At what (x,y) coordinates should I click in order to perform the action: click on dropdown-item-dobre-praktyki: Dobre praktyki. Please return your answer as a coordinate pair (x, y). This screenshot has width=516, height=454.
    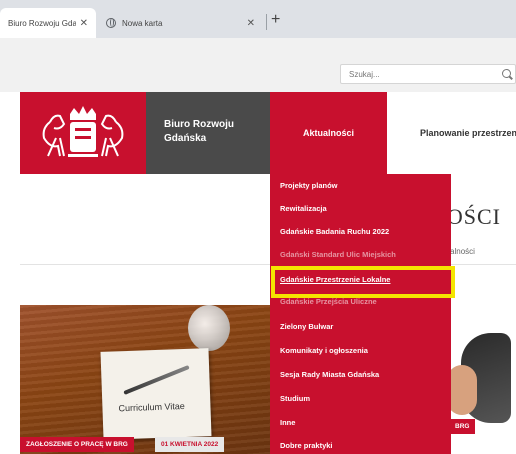
    Looking at the image, I should click on (362, 445).